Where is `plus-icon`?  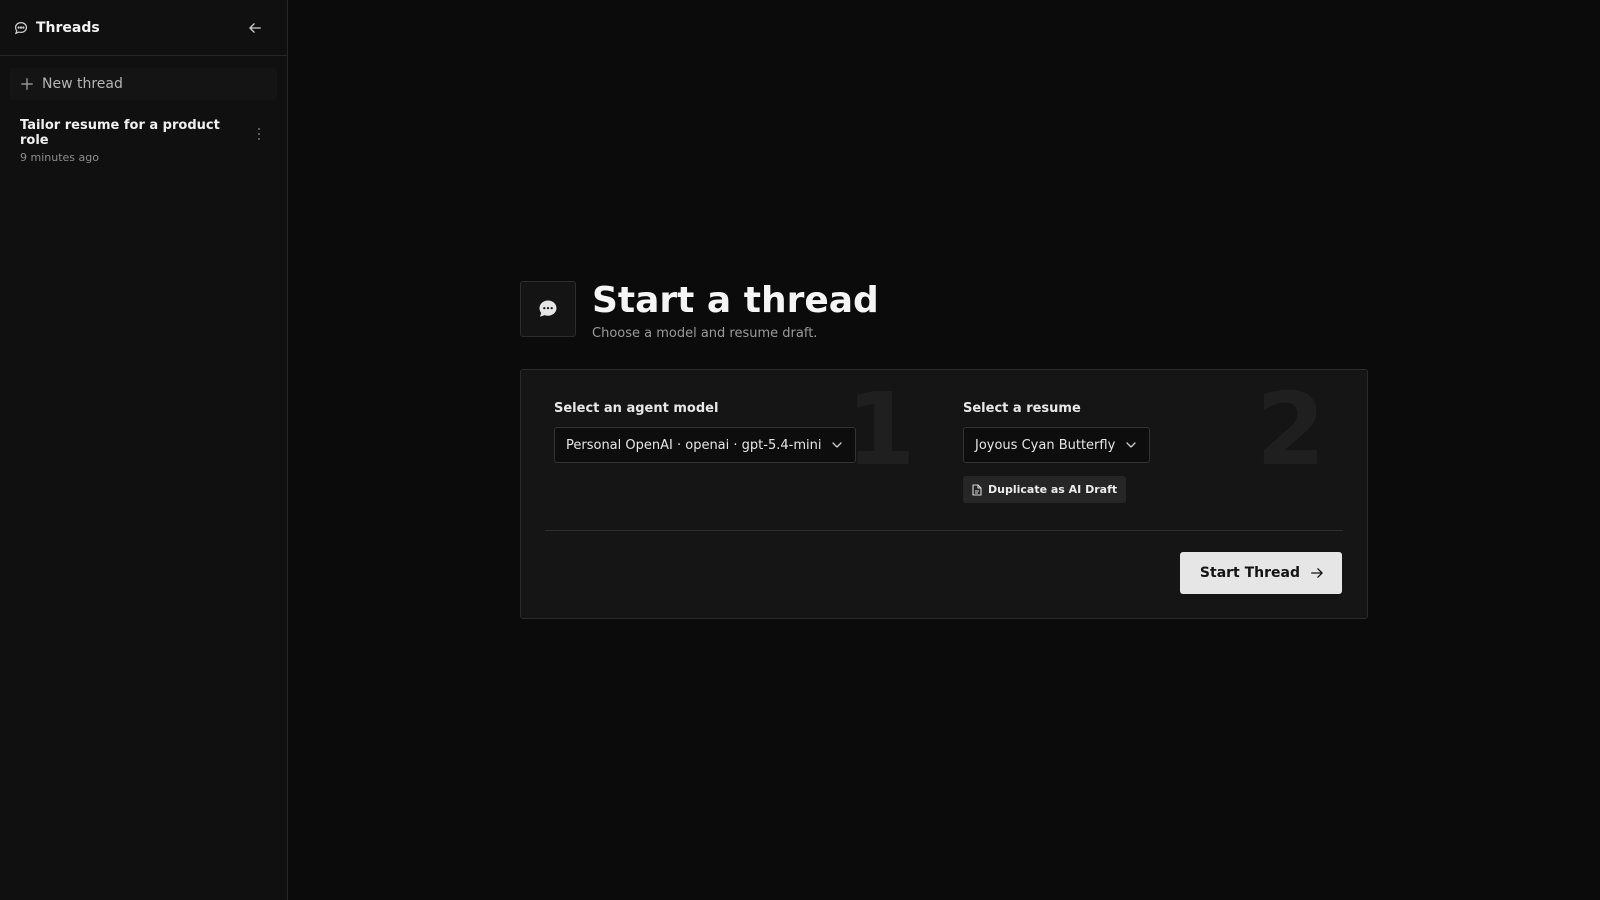
plus-icon is located at coordinates (27, 84).